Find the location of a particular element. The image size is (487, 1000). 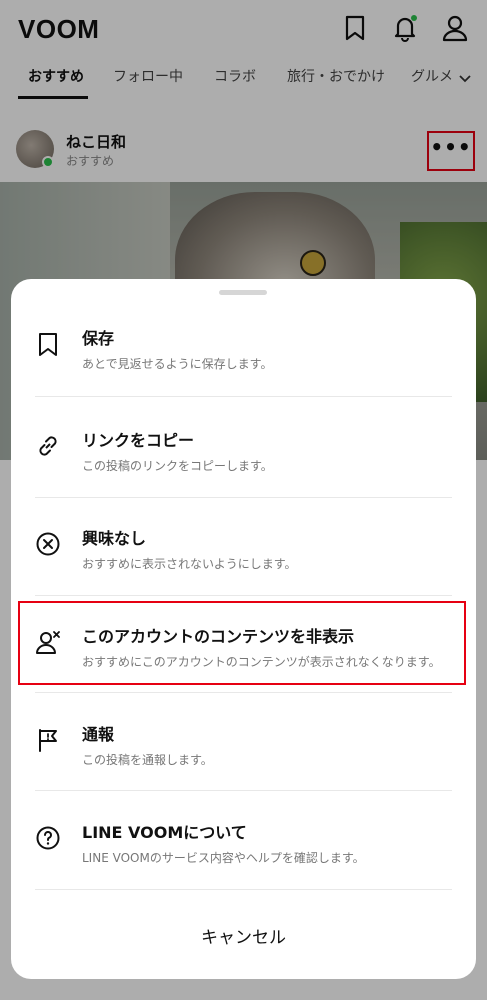

link-icon is located at coordinates (48, 446).